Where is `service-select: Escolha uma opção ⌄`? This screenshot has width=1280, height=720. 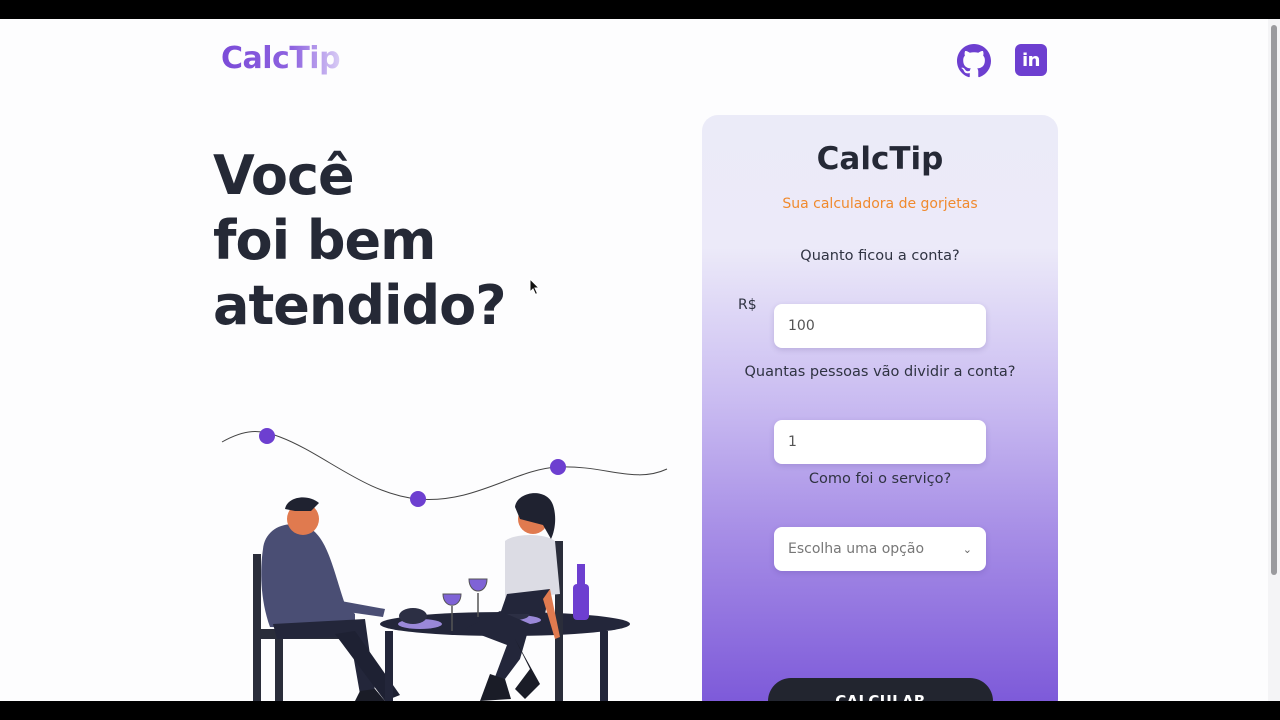
service-select: Escolha uma opção ⌄ is located at coordinates (880, 549).